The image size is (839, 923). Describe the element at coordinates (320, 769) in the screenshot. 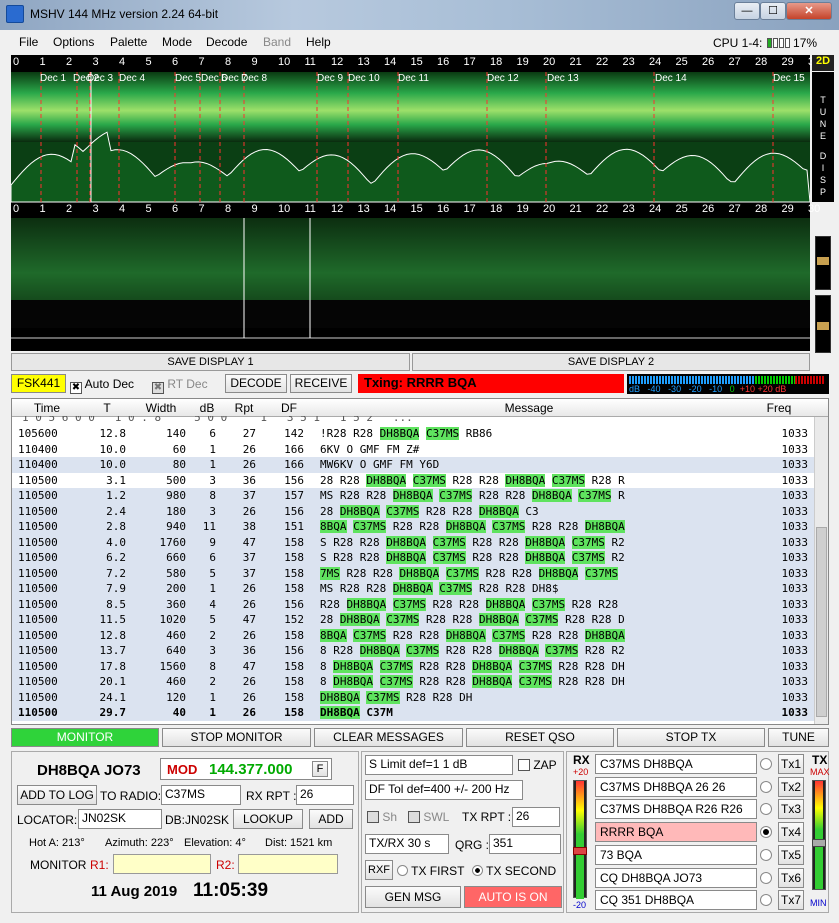

I see `freq-f-button: F` at that location.